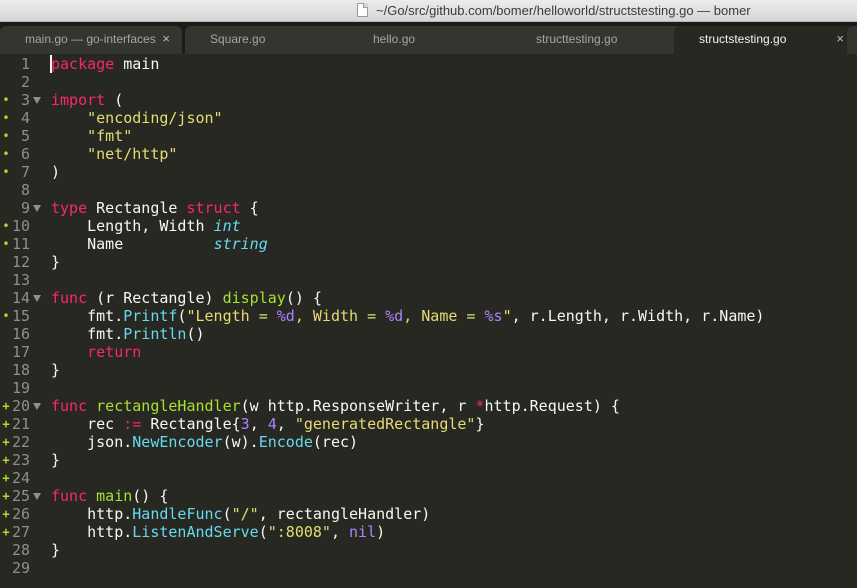 This screenshot has width=857, height=588. I want to click on tab-square-go: Square.go ×, so click(276, 40).